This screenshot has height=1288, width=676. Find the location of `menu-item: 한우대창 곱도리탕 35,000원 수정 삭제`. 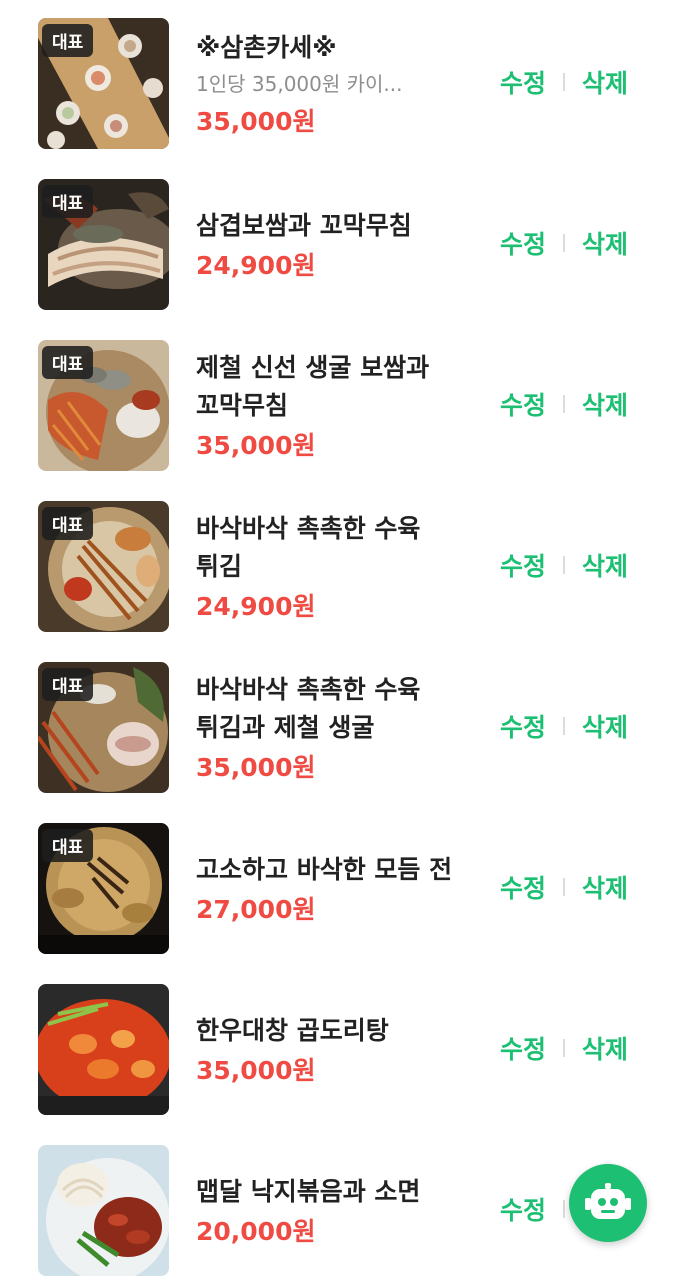

menu-item: 한우대창 곱도리탕 35,000원 수정 삭제 is located at coordinates (338, 1046).